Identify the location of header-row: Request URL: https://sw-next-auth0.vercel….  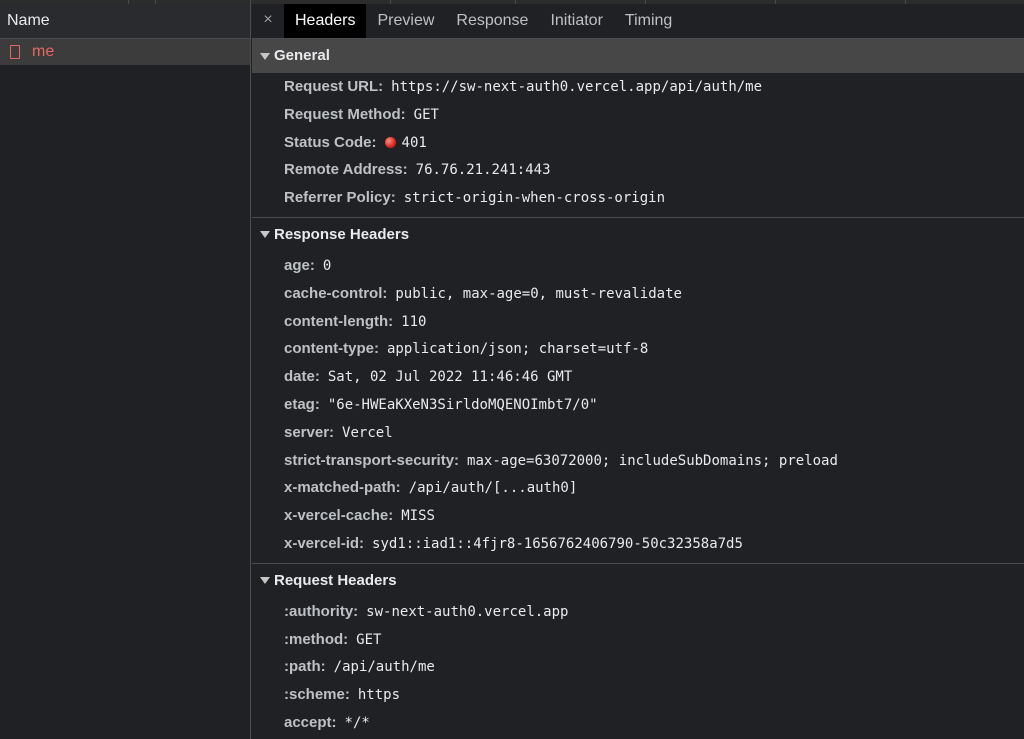
(638, 87).